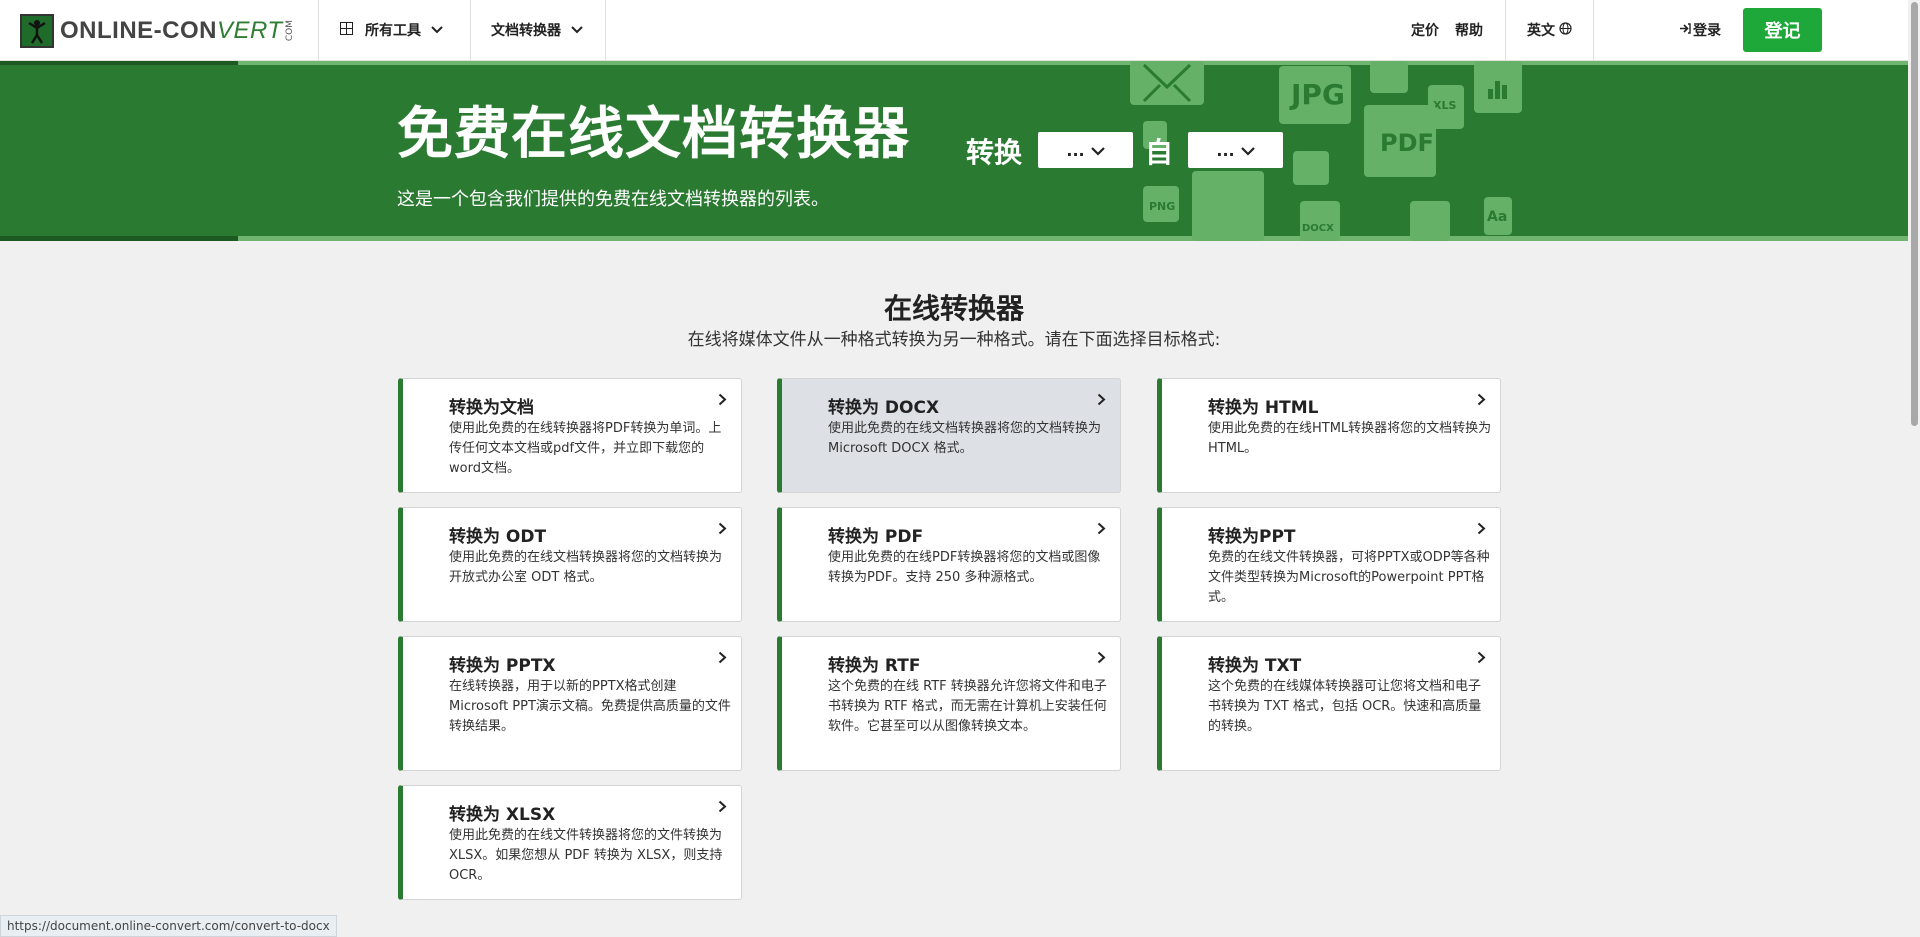  Describe the element at coordinates (874, 666) in the screenshot. I see `card-title: 转换为 RTF` at that location.